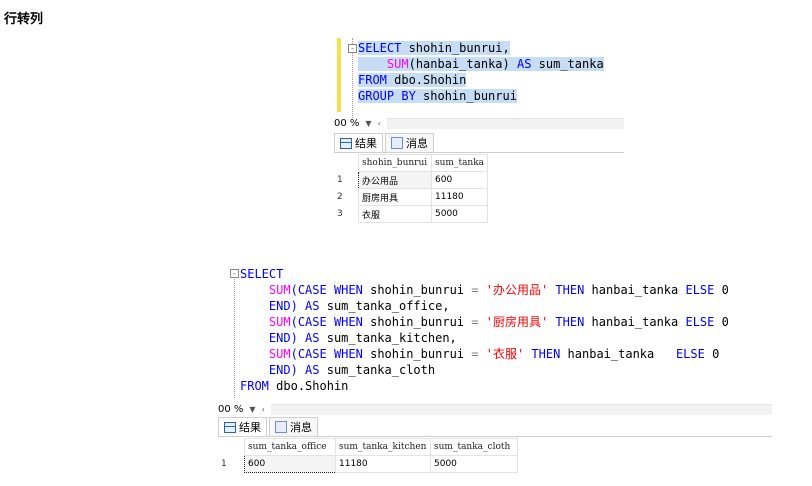  What do you see at coordinates (417, 143) in the screenshot?
I see `query1-tab-messages-label: 消息` at bounding box center [417, 143].